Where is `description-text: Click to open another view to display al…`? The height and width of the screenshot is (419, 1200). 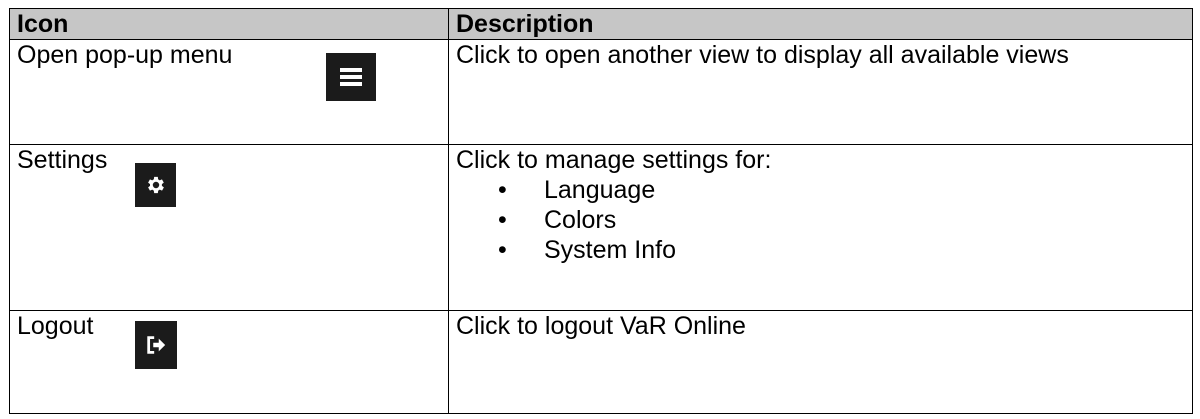
description-text: Click to open another view to display al… is located at coordinates (762, 55).